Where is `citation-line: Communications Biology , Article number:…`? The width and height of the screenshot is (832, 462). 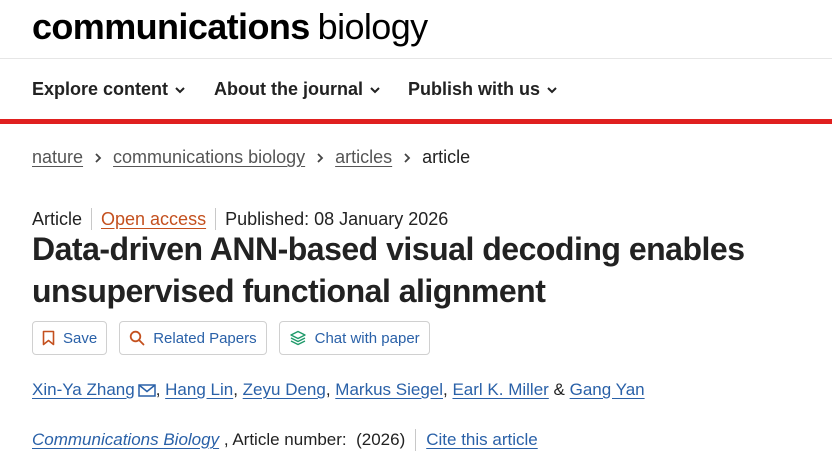
citation-line: Communications Biology , Article number:… is located at coordinates (285, 440).